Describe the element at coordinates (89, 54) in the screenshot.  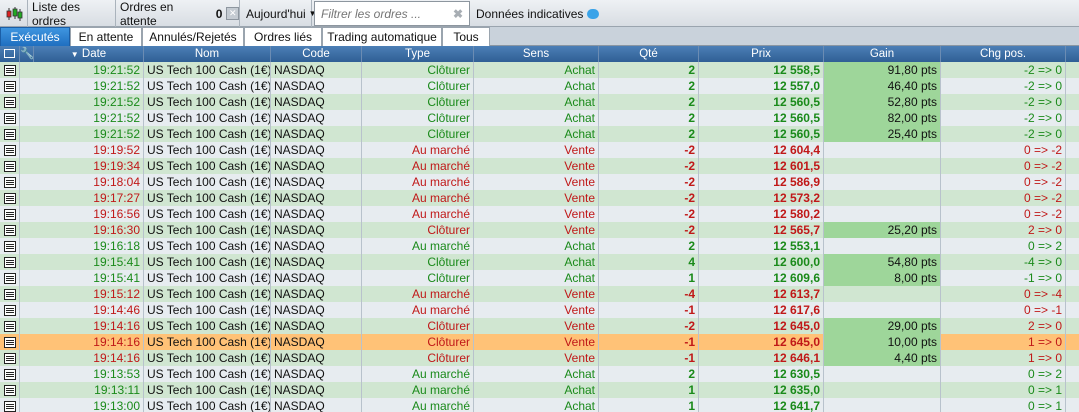
I see `col-date: ▼ Date` at that location.